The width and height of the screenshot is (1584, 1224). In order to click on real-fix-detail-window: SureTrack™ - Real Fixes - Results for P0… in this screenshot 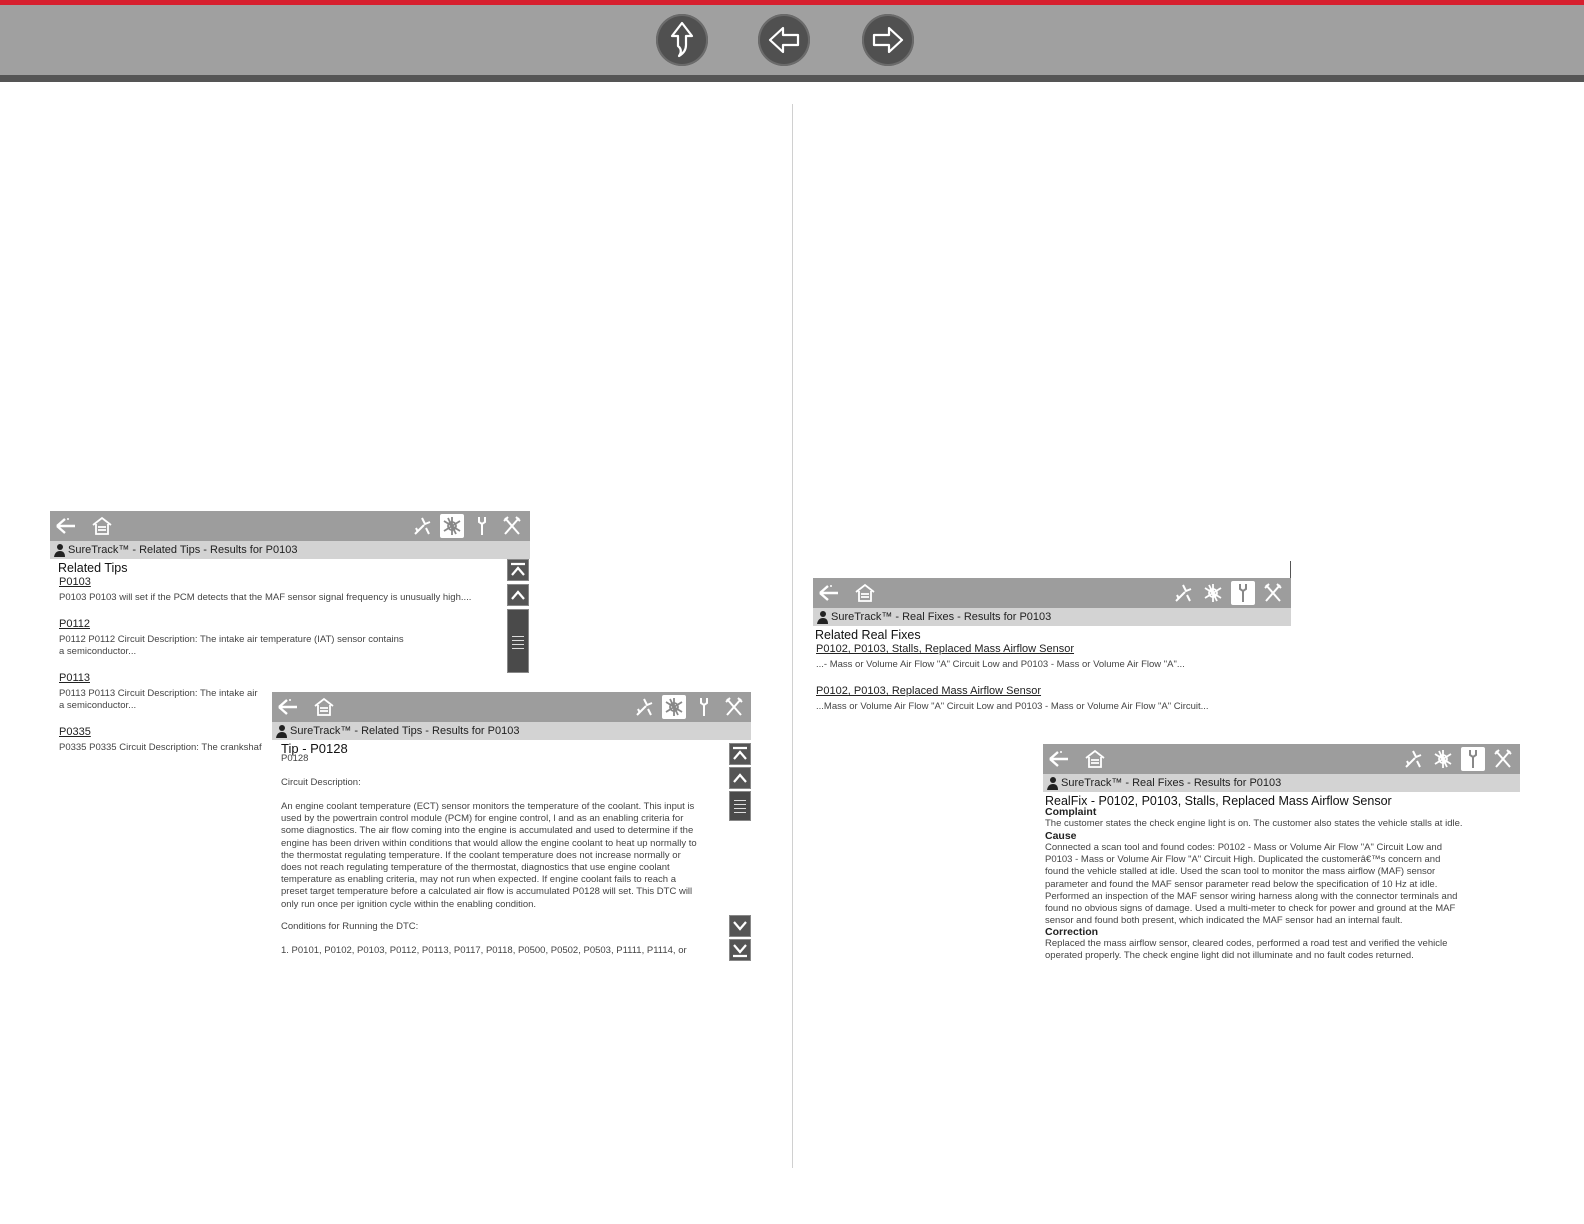, I will do `click(1281, 856)`.